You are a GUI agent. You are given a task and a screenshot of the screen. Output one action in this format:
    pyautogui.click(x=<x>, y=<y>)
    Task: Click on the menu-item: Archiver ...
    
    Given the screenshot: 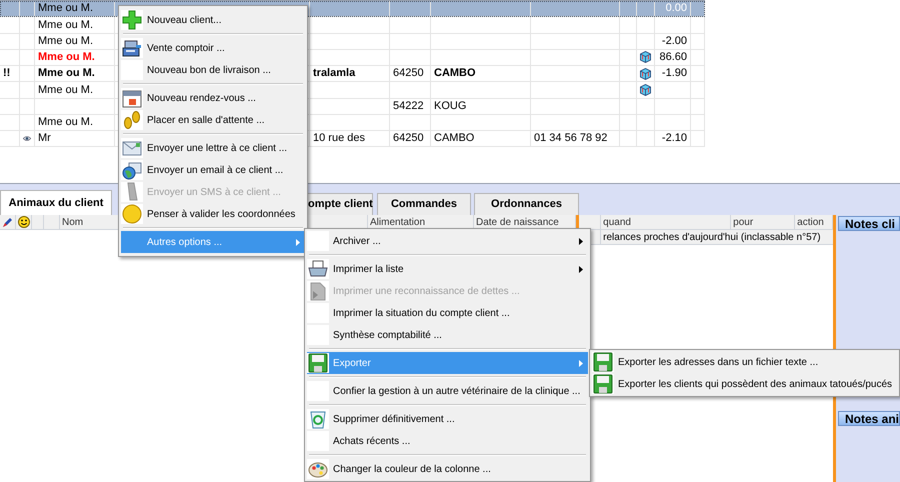 What is the action you would take?
    pyautogui.click(x=447, y=241)
    